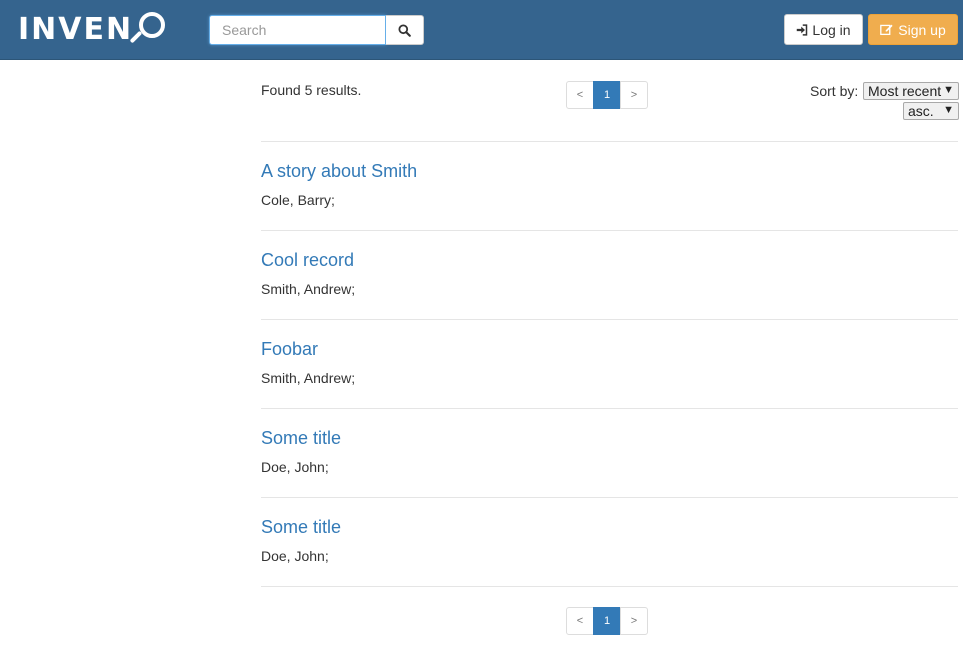  What do you see at coordinates (307, 260) in the screenshot?
I see `record-title: Cool record` at bounding box center [307, 260].